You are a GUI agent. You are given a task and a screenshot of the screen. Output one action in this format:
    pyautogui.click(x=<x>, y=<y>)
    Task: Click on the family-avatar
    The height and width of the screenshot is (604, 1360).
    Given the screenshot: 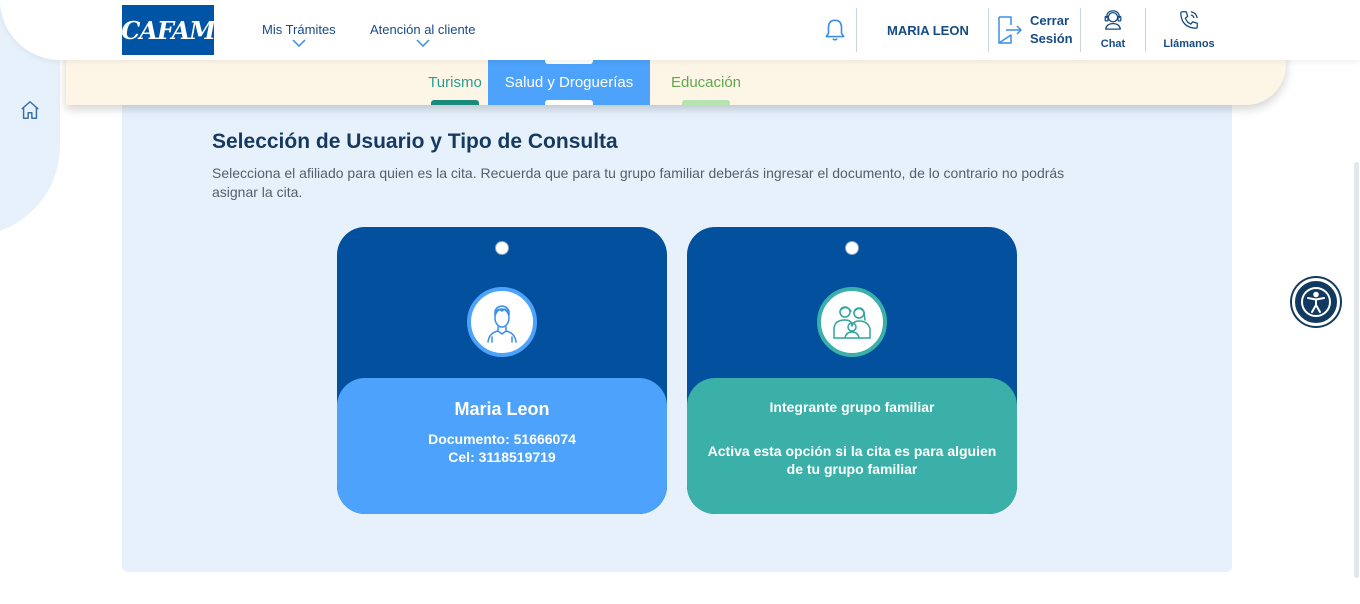 What is the action you would take?
    pyautogui.click(x=852, y=322)
    